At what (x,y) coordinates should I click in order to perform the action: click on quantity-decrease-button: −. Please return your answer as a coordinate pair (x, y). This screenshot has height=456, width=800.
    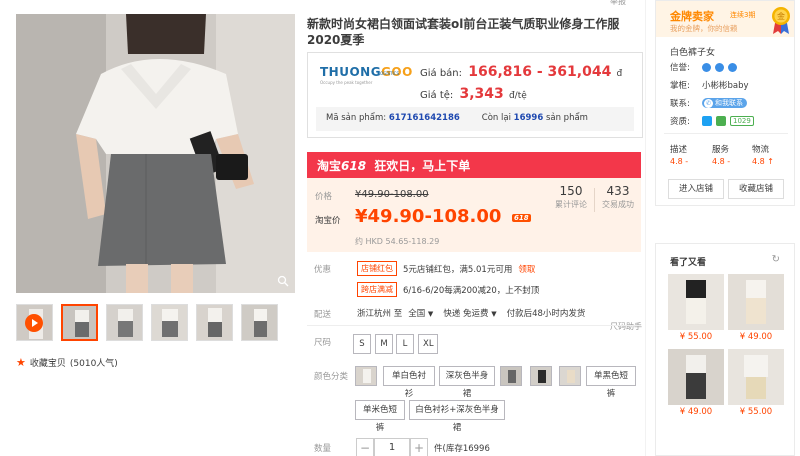
    Looking at the image, I should click on (365, 447).